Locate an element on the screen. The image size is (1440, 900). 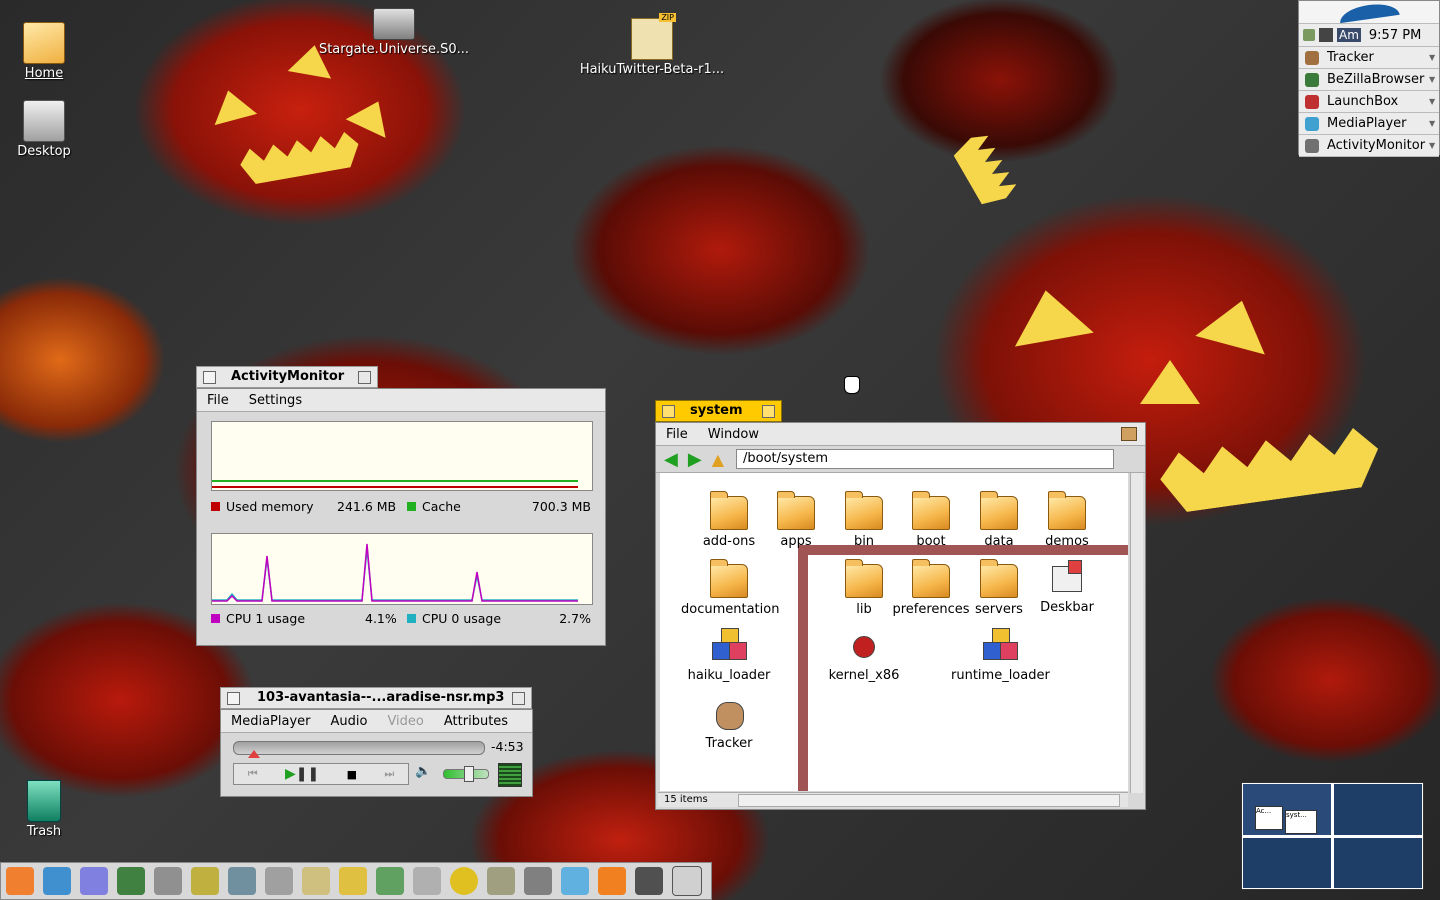
globe-icon is located at coordinates (1312, 79).